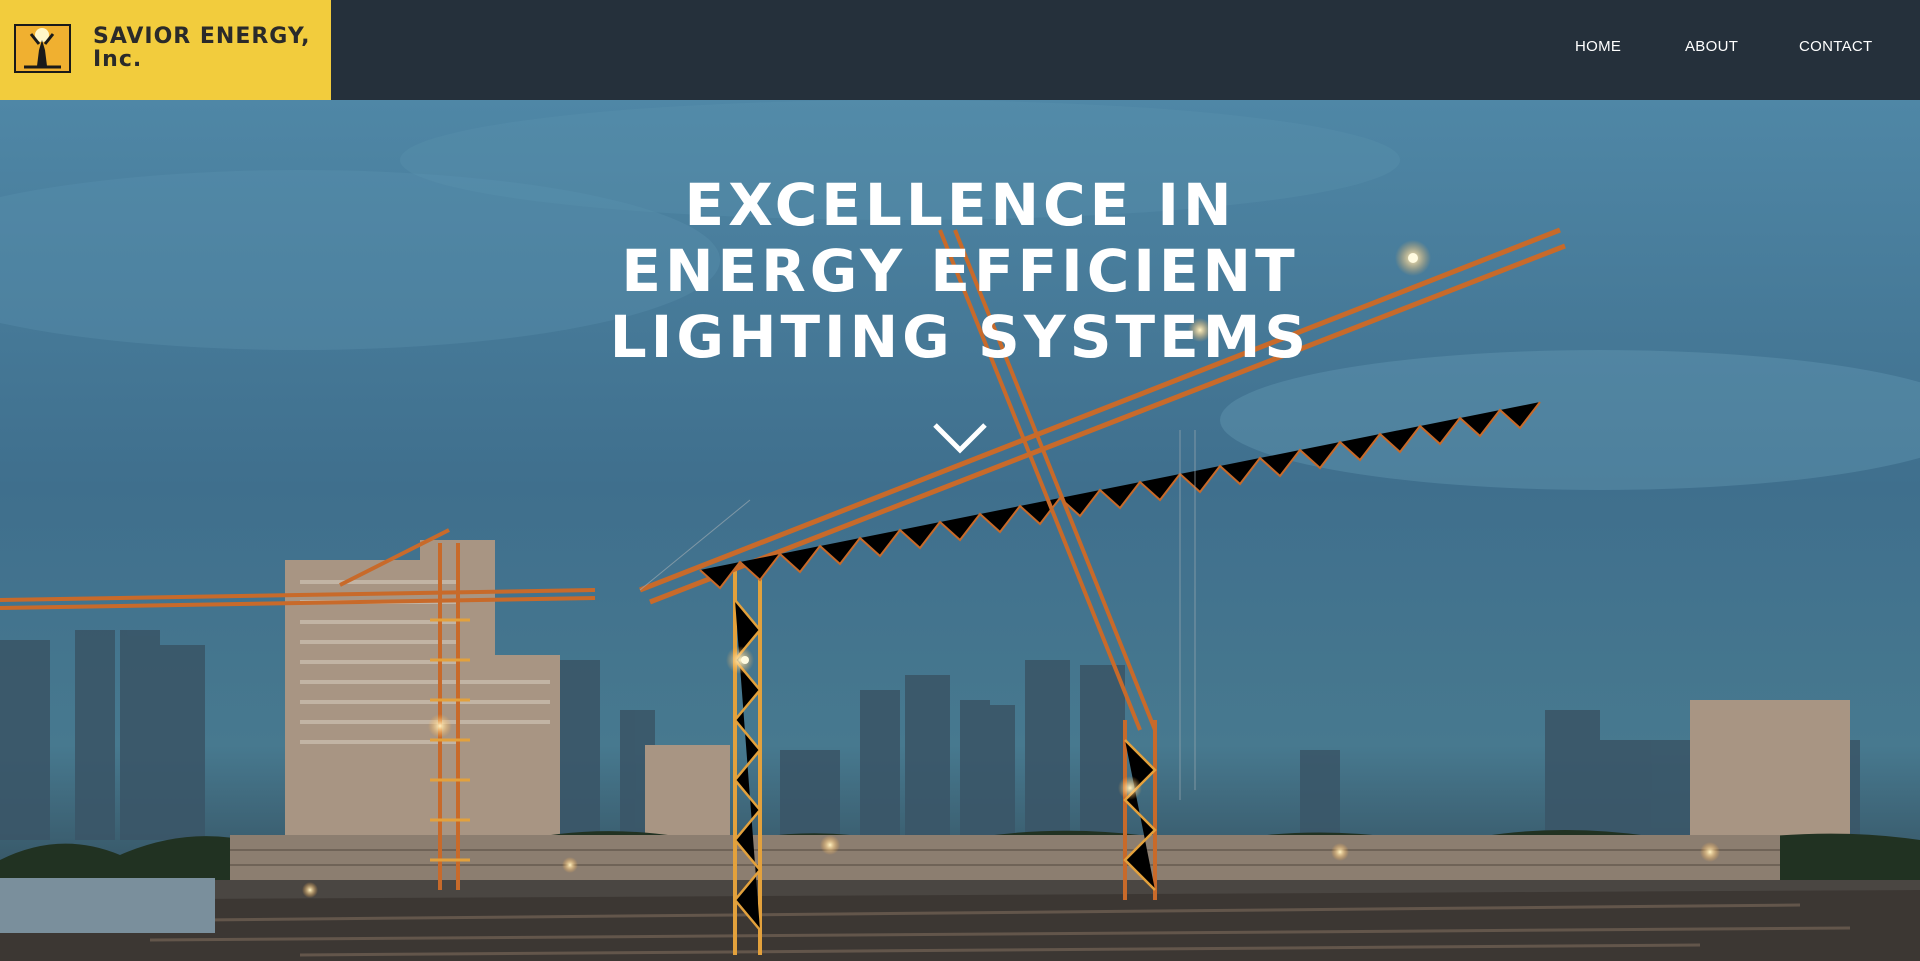 This screenshot has width=1920, height=961. Describe the element at coordinates (960, 439) in the screenshot. I see `chevron-down-icon` at that location.